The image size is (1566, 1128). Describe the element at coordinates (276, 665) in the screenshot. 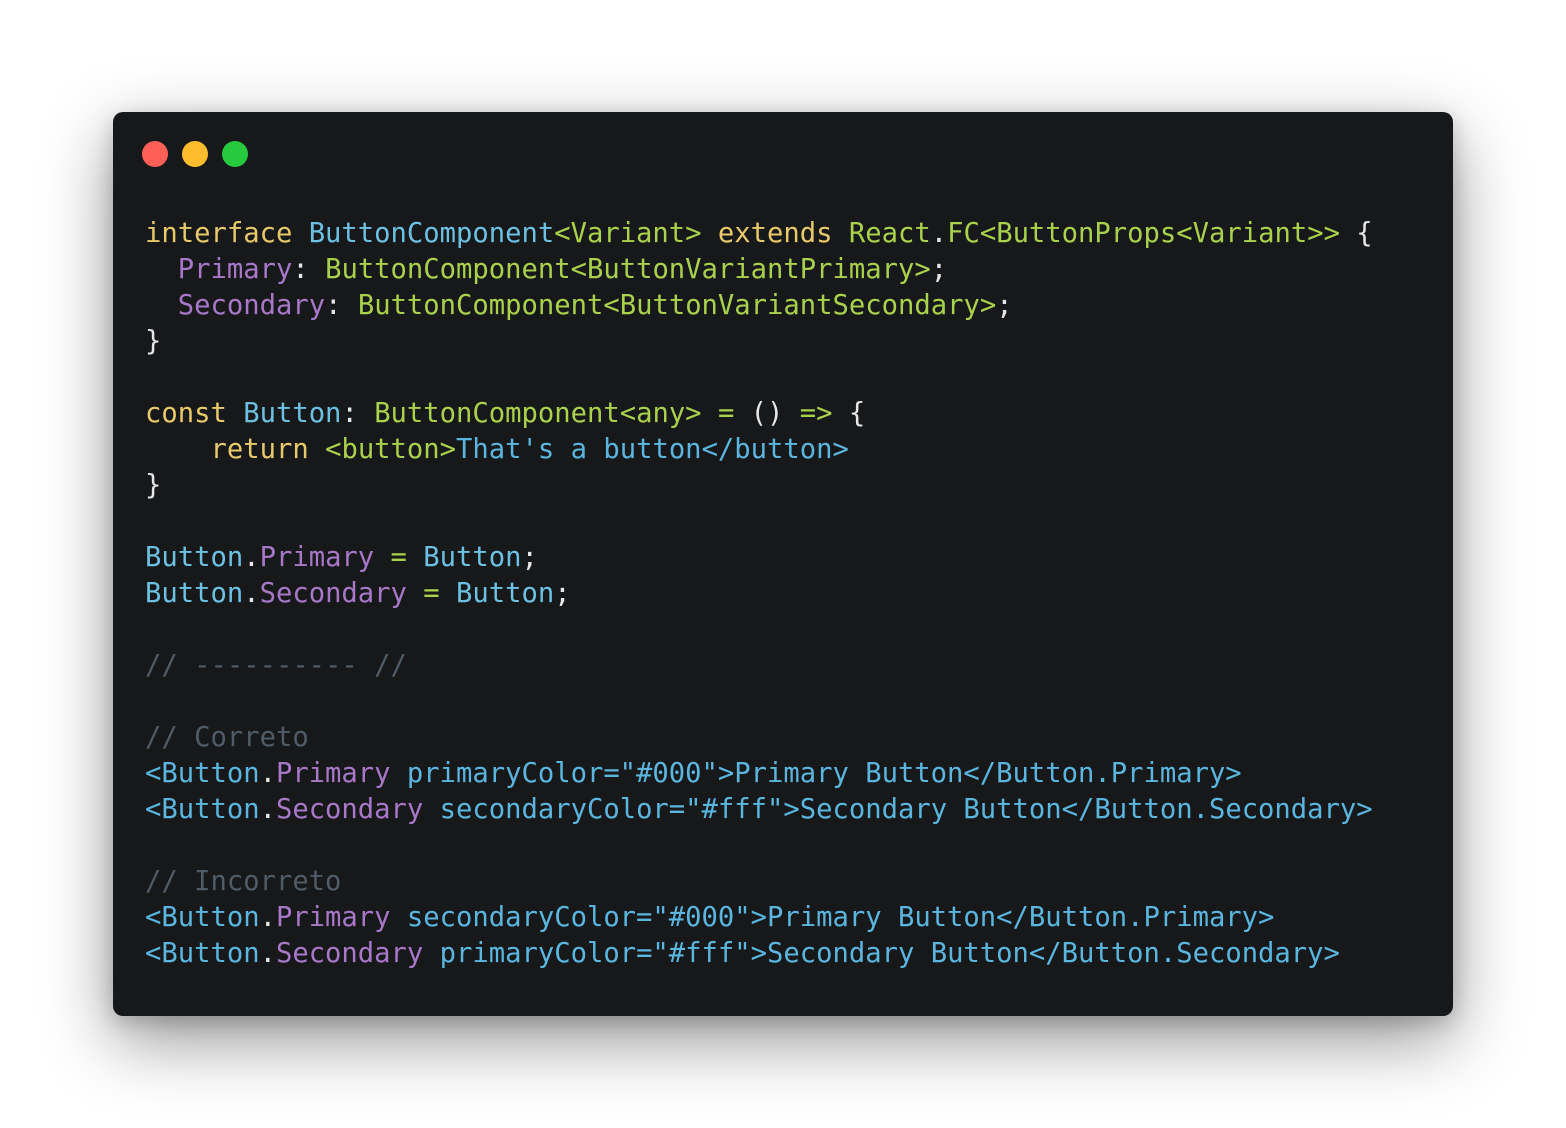

I see `code-token: // ---------- //` at that location.